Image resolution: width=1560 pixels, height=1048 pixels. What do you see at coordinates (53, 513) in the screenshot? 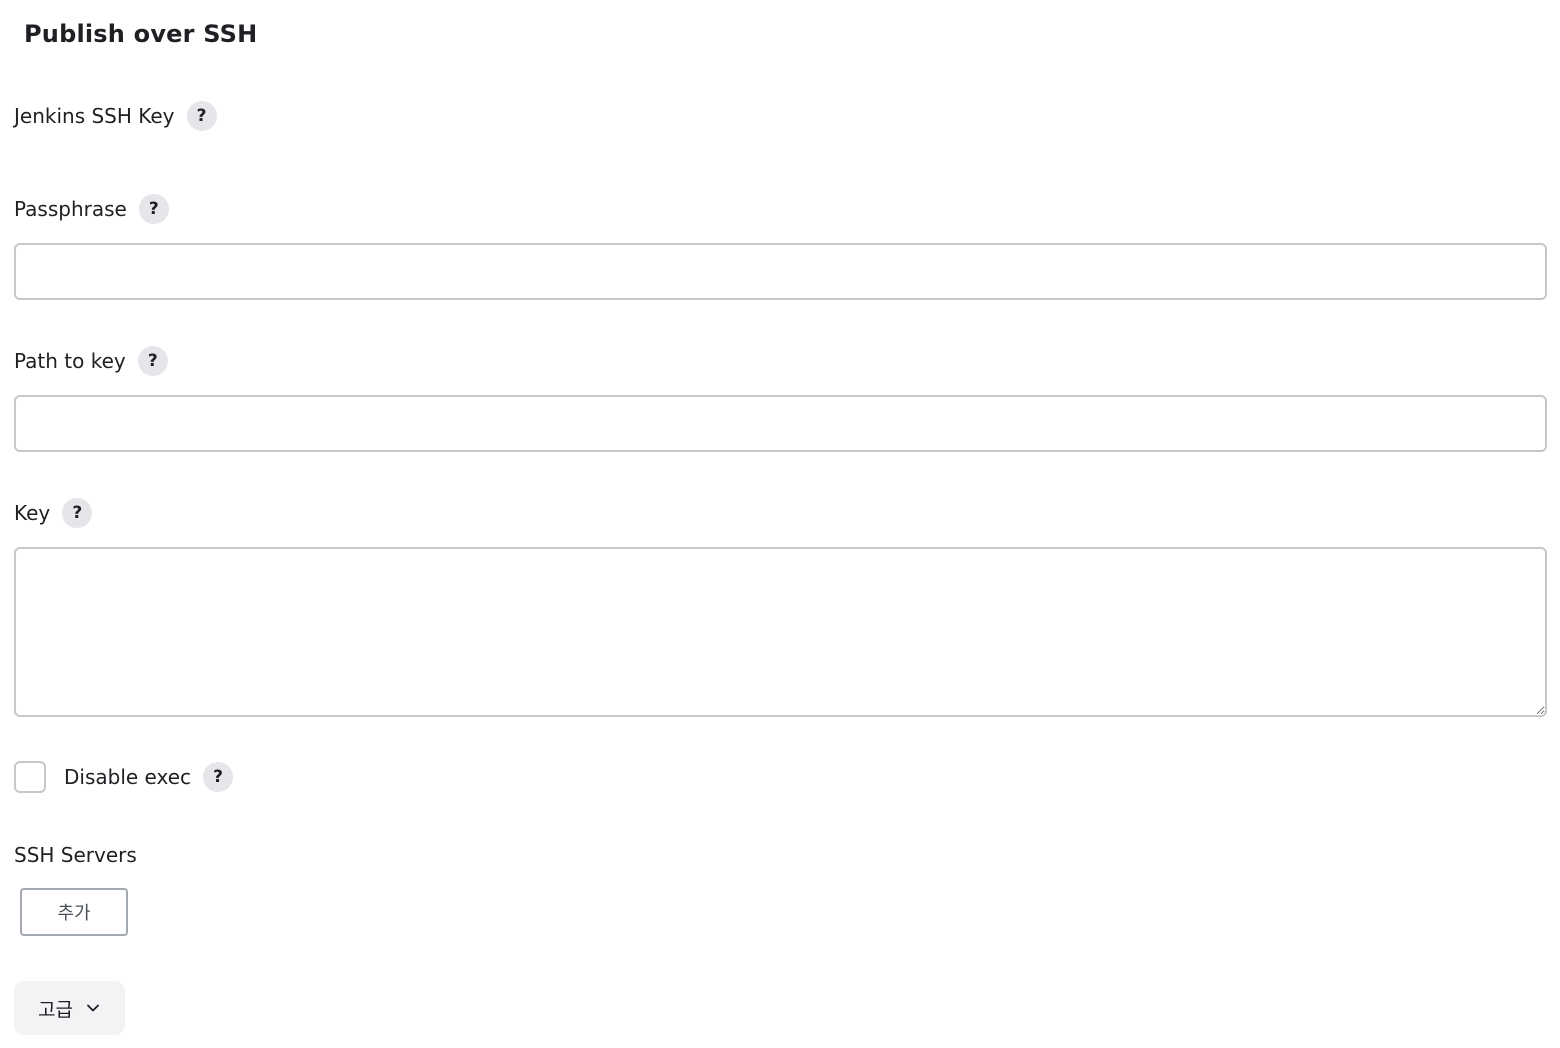
I see `key-label-row: Key ?` at bounding box center [53, 513].